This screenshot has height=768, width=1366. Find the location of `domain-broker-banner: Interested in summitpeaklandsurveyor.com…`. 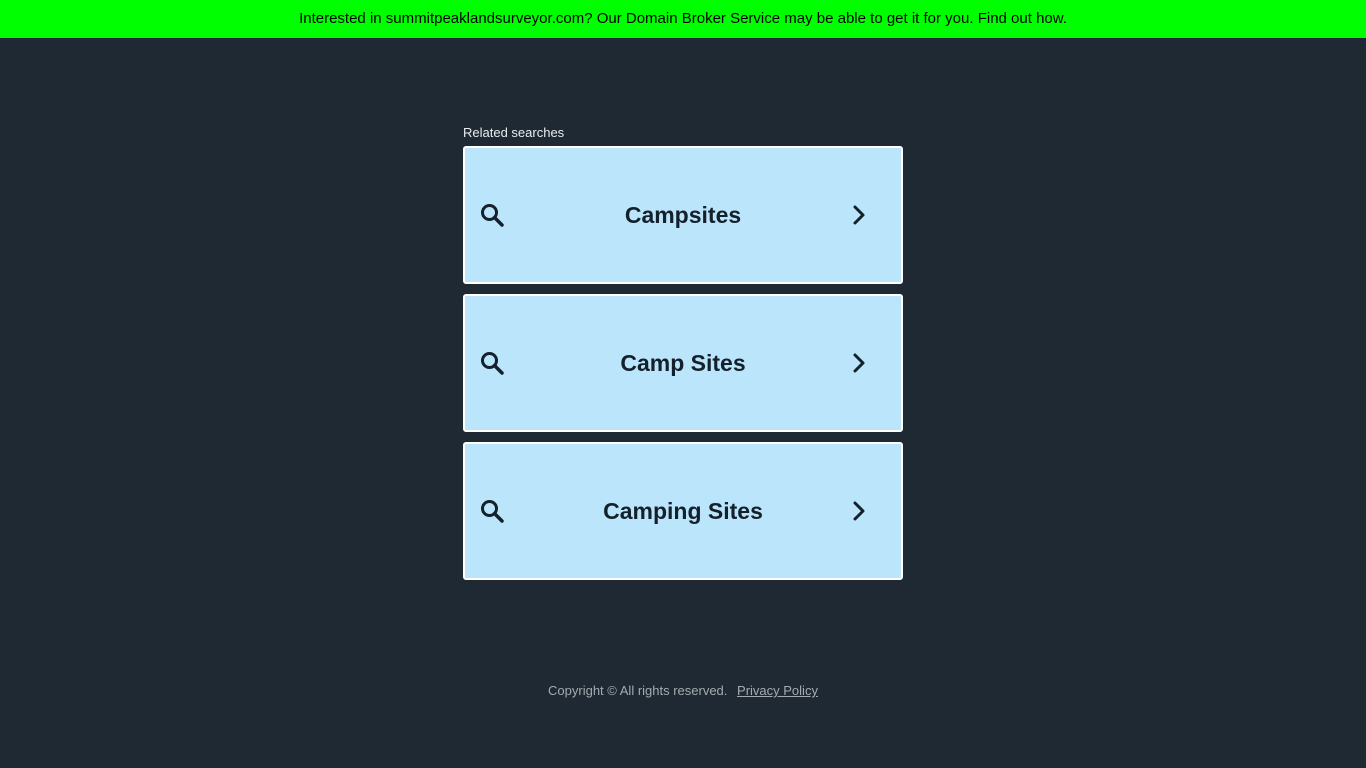

domain-broker-banner: Interested in summitpeaklandsurveyor.com… is located at coordinates (683, 19).